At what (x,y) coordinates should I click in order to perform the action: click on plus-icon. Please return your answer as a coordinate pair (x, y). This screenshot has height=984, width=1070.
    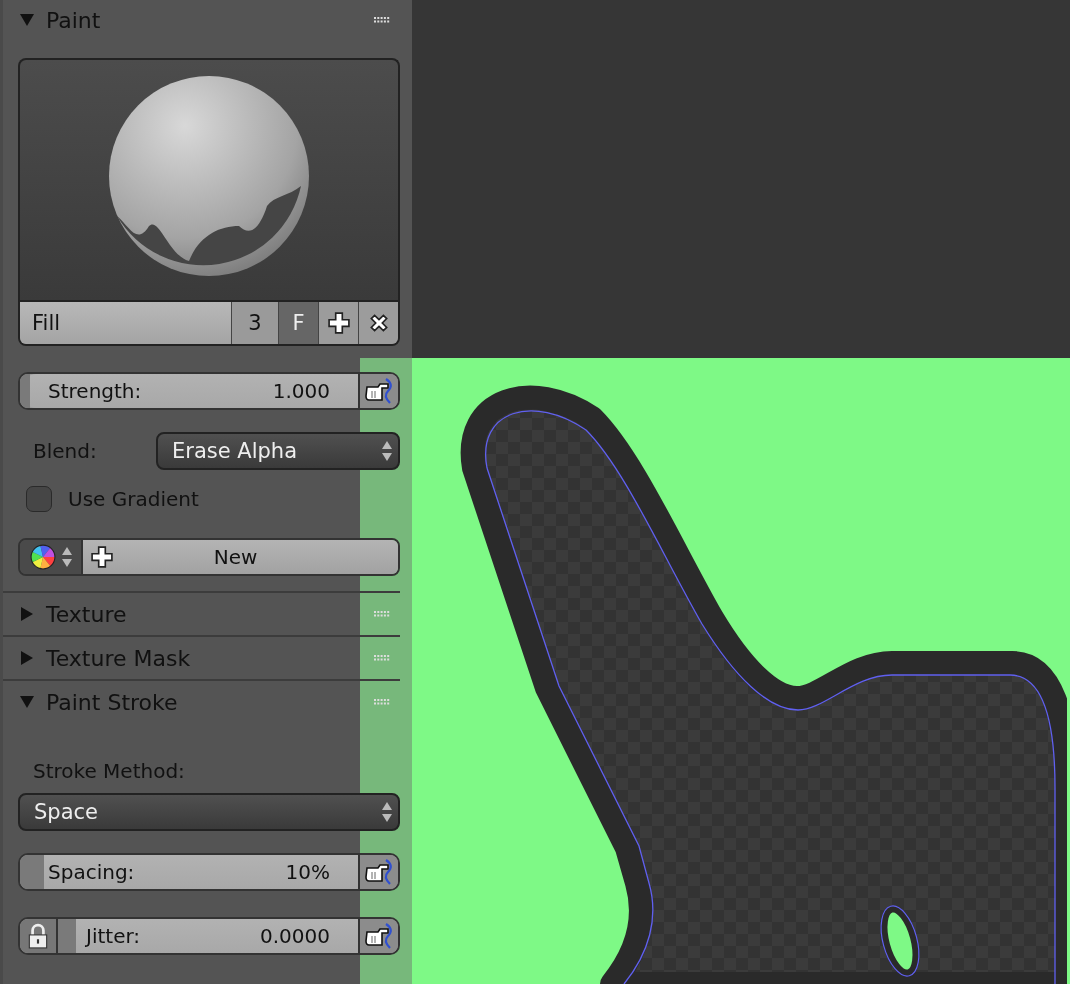
    Looking at the image, I should click on (102, 557).